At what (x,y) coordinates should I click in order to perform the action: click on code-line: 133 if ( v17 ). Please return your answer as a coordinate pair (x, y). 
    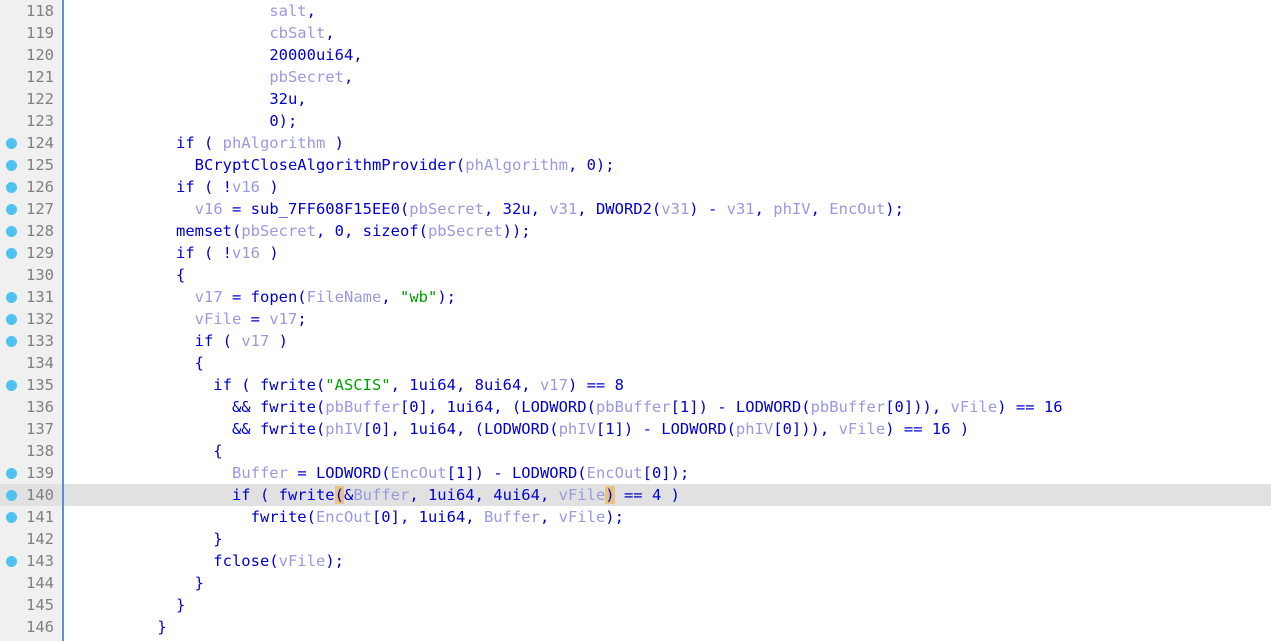
    Looking at the image, I should click on (635, 341).